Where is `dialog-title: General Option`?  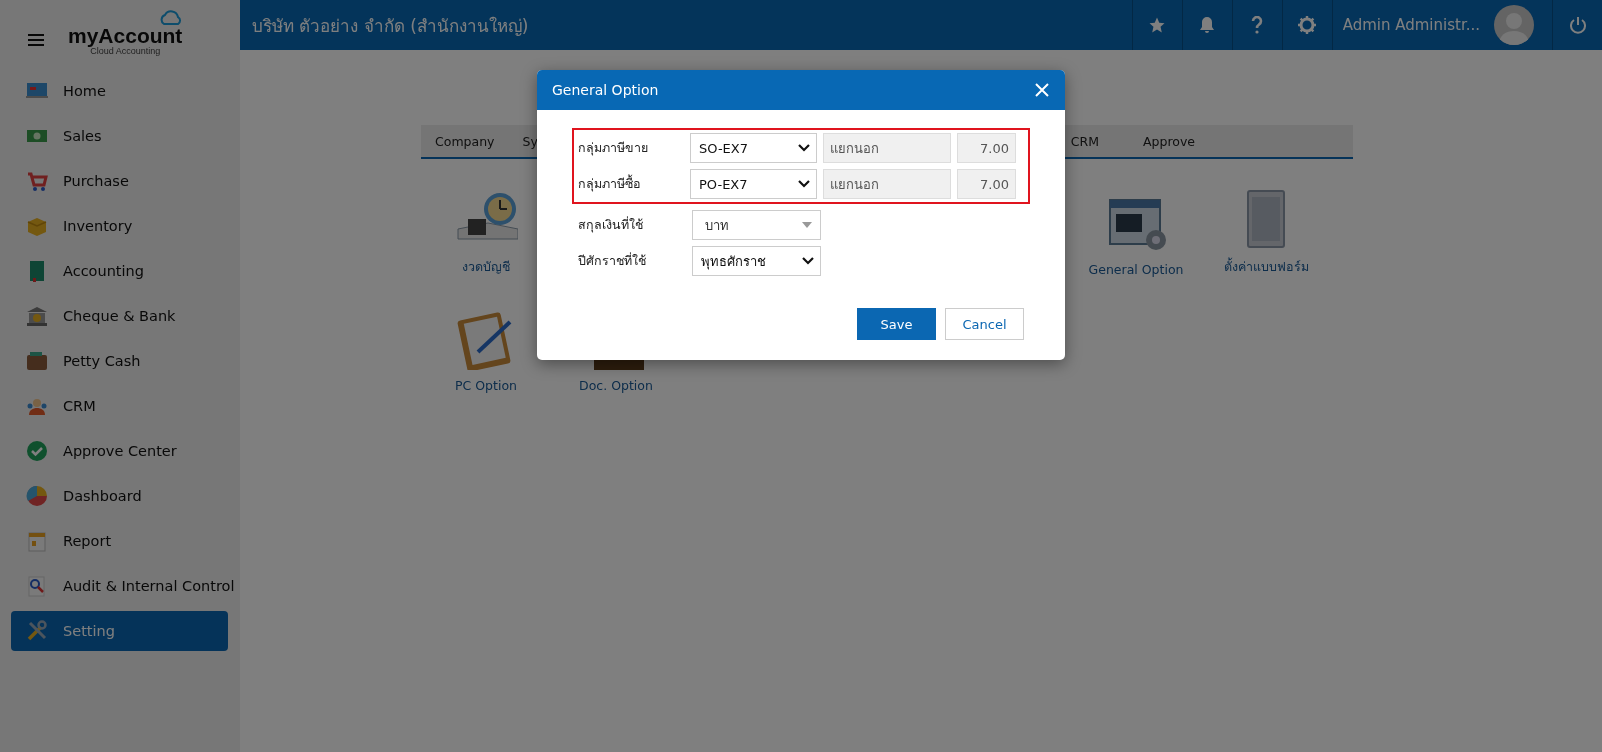
dialog-title: General Option is located at coordinates (605, 90).